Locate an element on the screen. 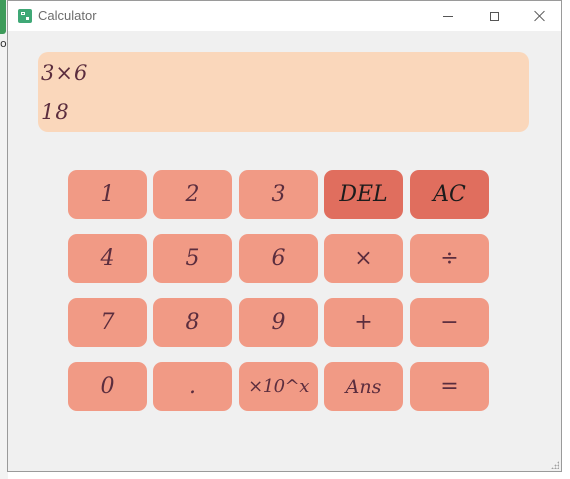 The image size is (570, 479). expression-text: 3×6 is located at coordinates (65, 73).